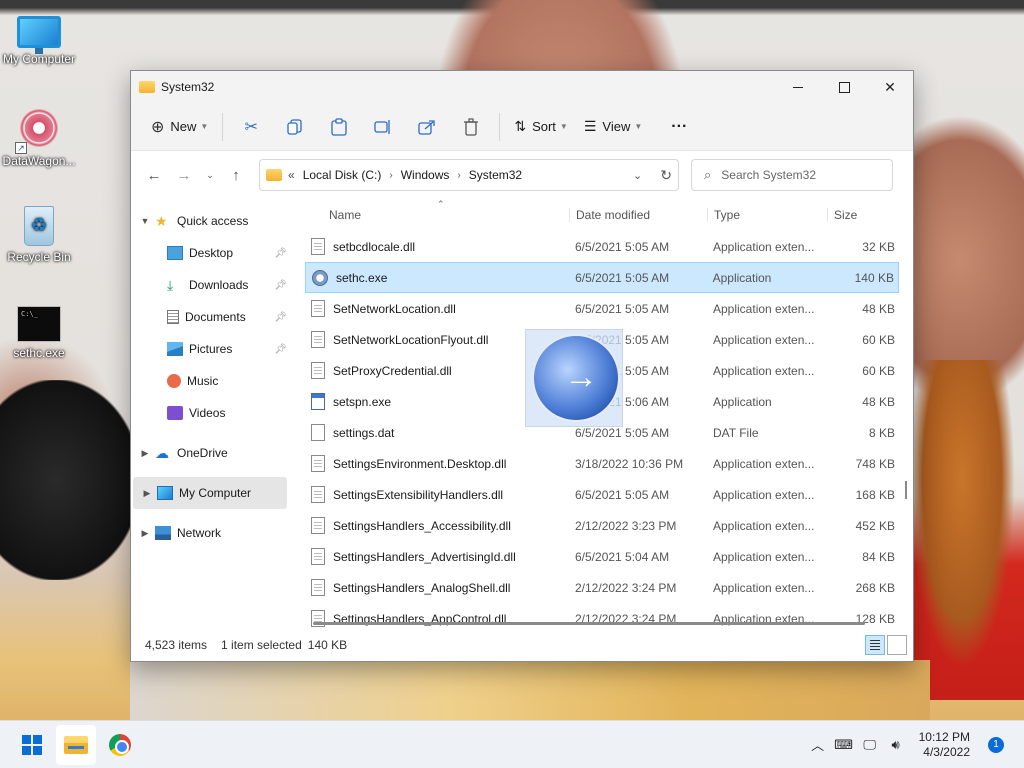 This screenshot has height=768, width=1024. Describe the element at coordinates (544, 126) in the screenshot. I see `sort-label: Sort` at that location.